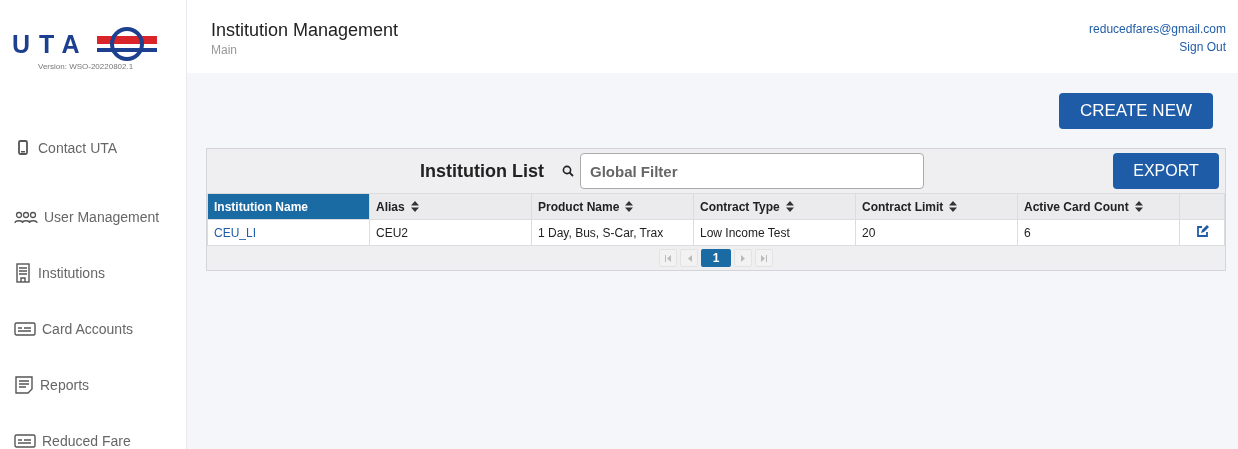 The image size is (1238, 449). Describe the element at coordinates (482, 171) in the screenshot. I see `table-title: Institution List` at that location.